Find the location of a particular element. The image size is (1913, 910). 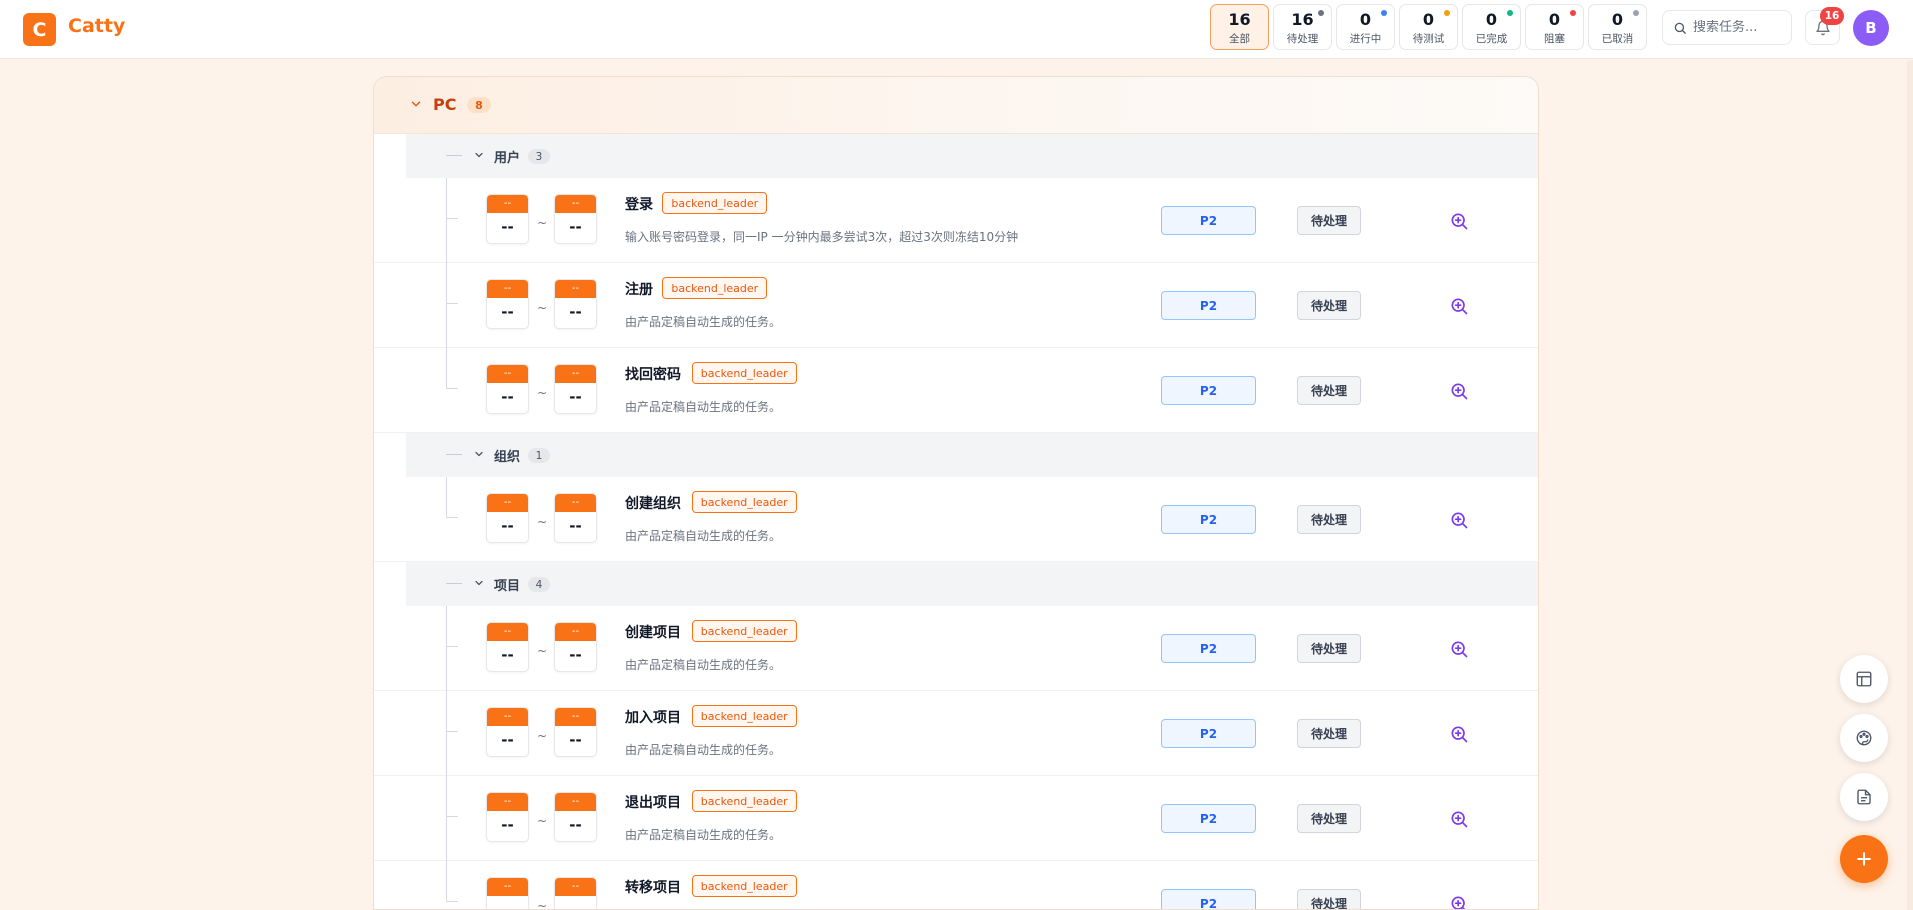

add-task-button is located at coordinates (1864, 859).